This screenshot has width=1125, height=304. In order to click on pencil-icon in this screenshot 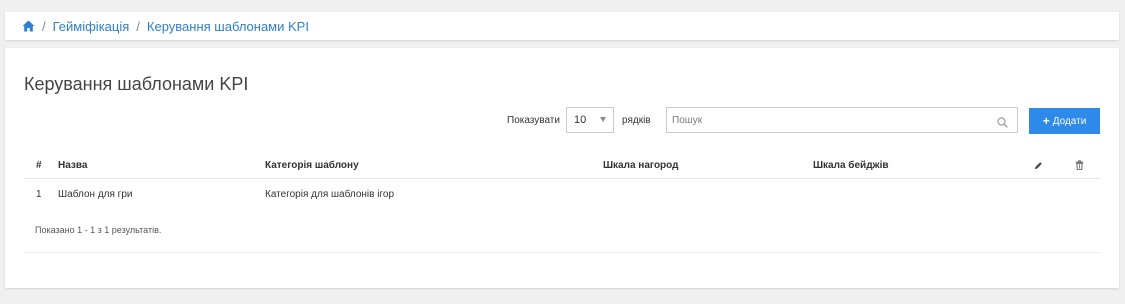, I will do `click(1038, 165)`.